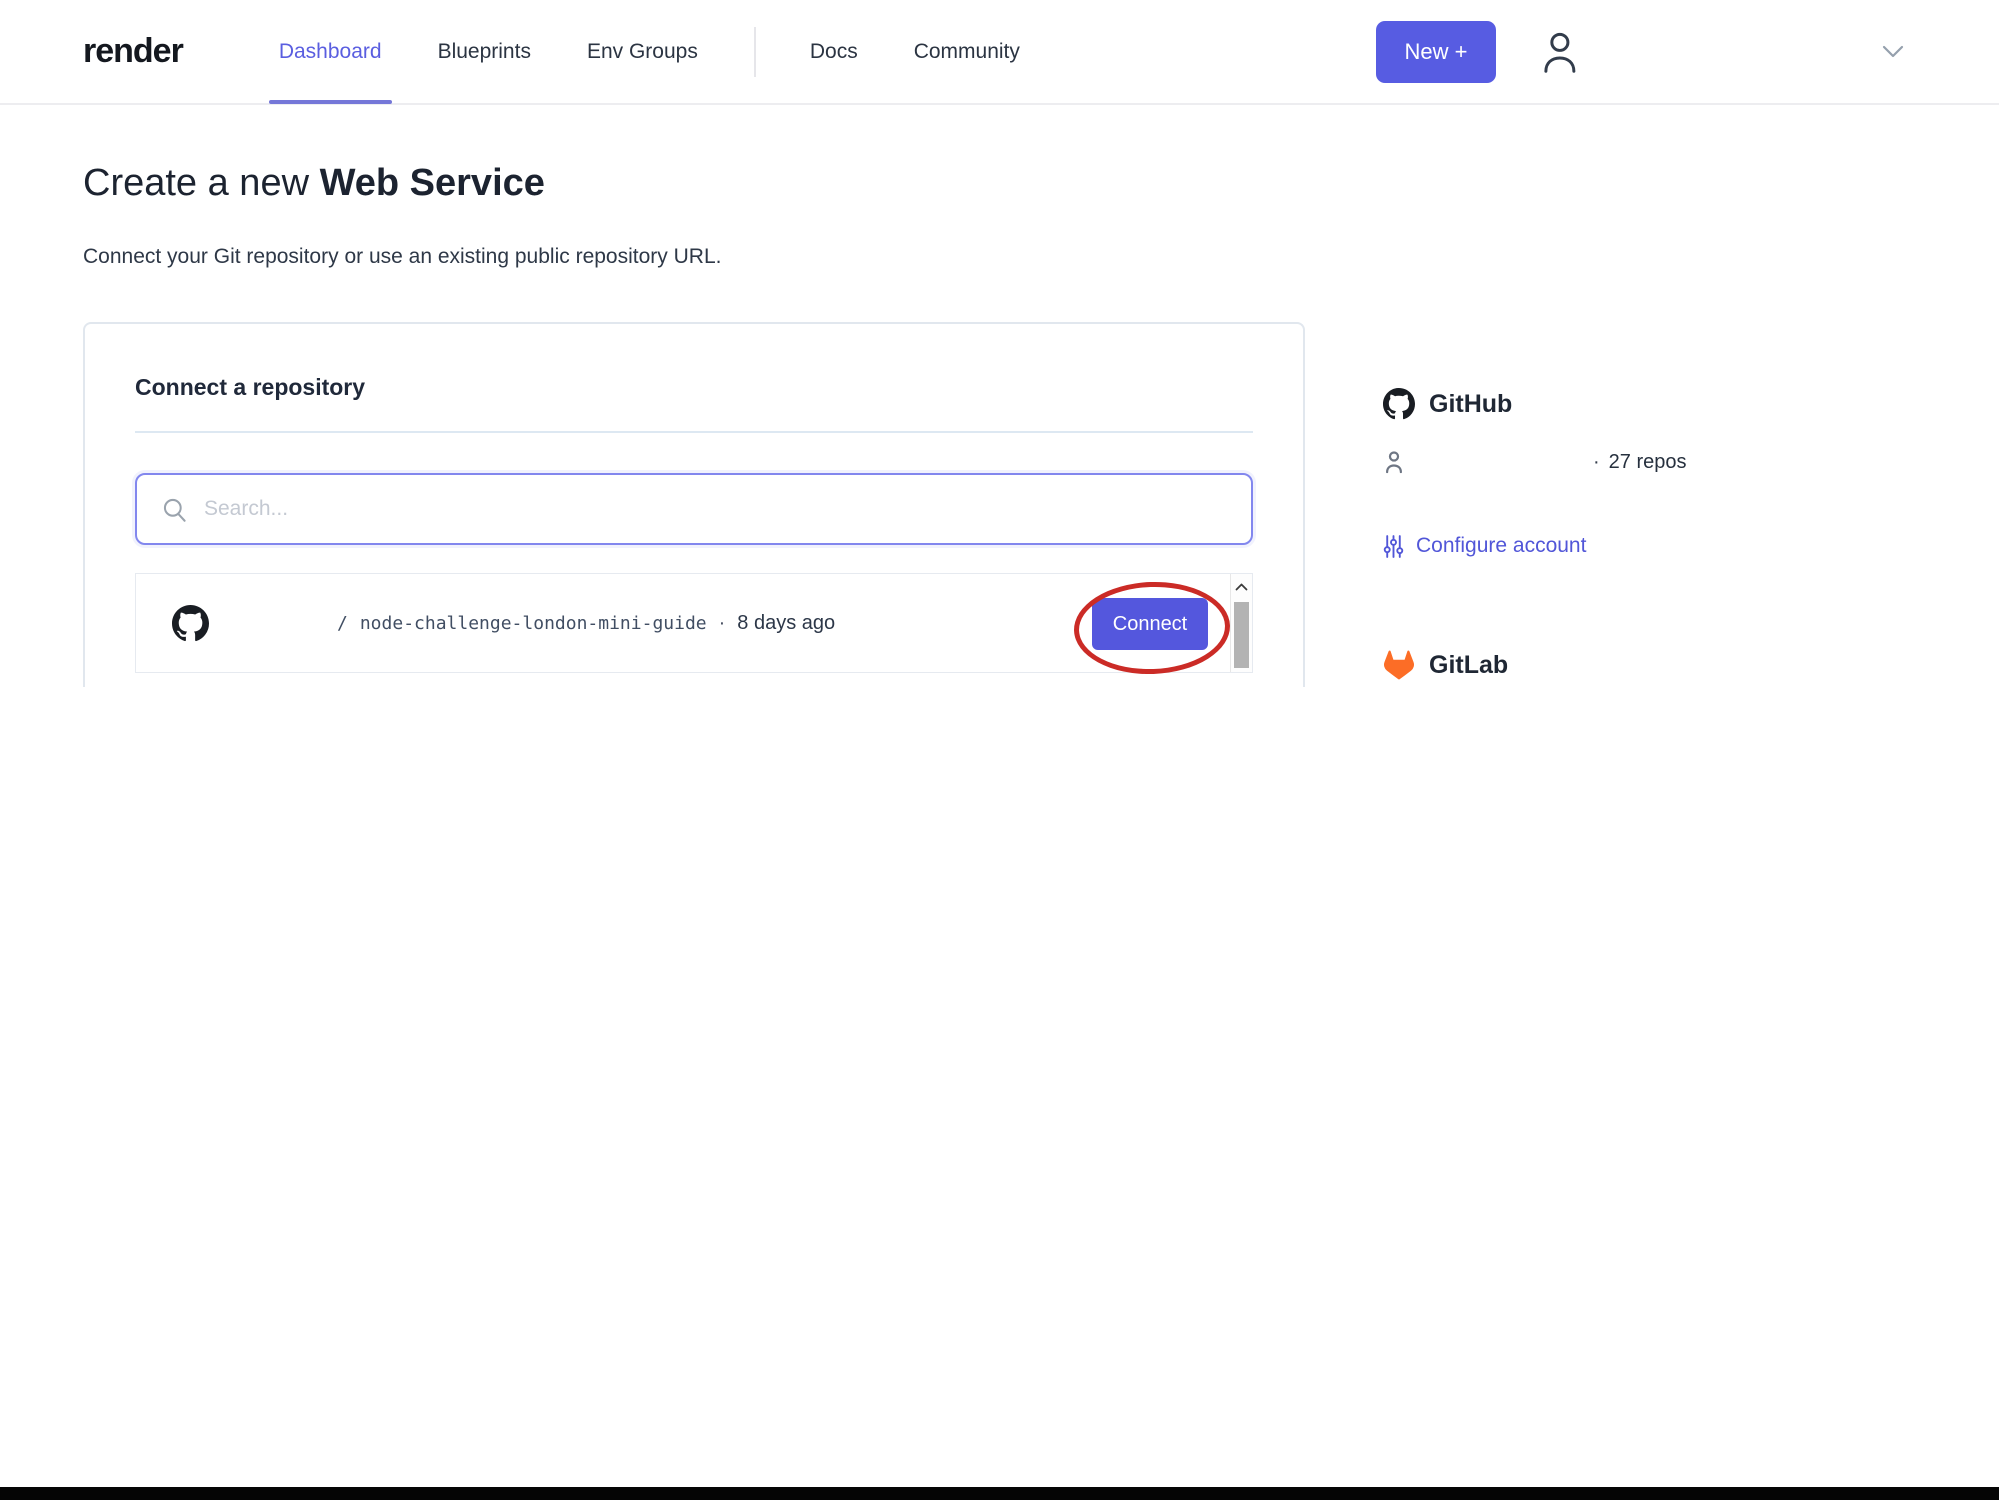 The image size is (1999, 1500). I want to click on scroll-up-arrow-icon, so click(1241, 587).